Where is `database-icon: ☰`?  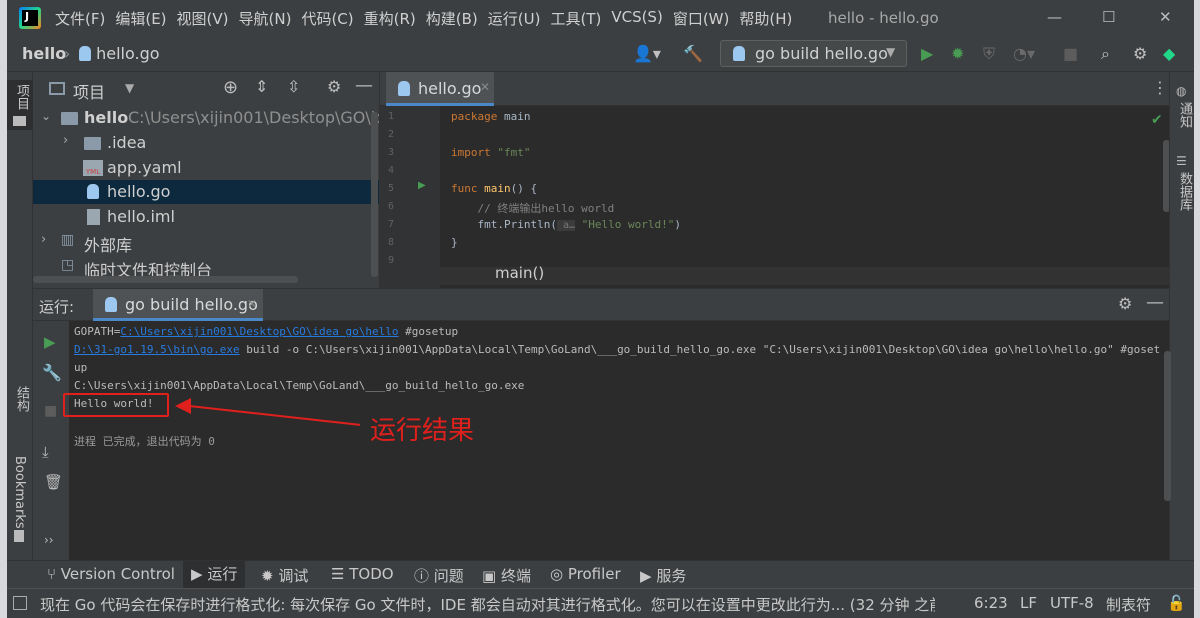
database-icon: ☰ is located at coordinates (1181, 161).